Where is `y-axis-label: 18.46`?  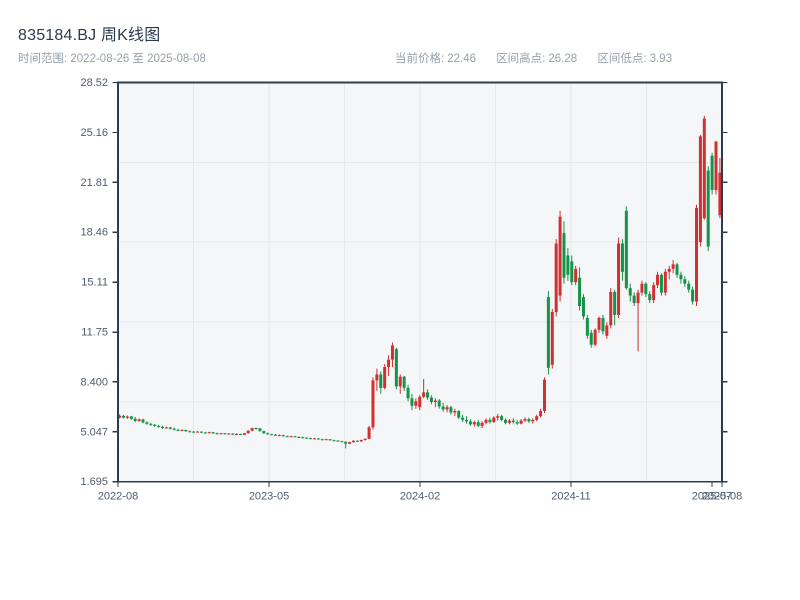 y-axis-label: 18.46 is located at coordinates (94, 233).